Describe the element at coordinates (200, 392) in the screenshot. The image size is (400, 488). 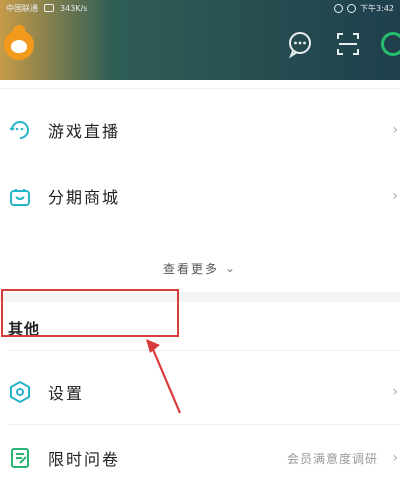
I see `list-item-settings: 设置 ›` at that location.